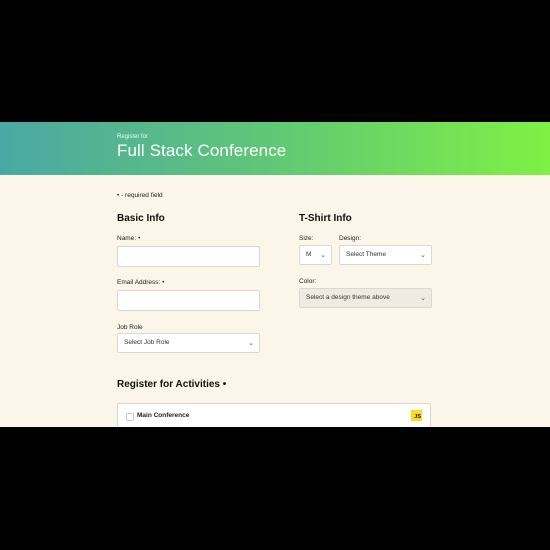 The height and width of the screenshot is (550, 550). I want to click on email-label: Email Address: •, so click(141, 282).